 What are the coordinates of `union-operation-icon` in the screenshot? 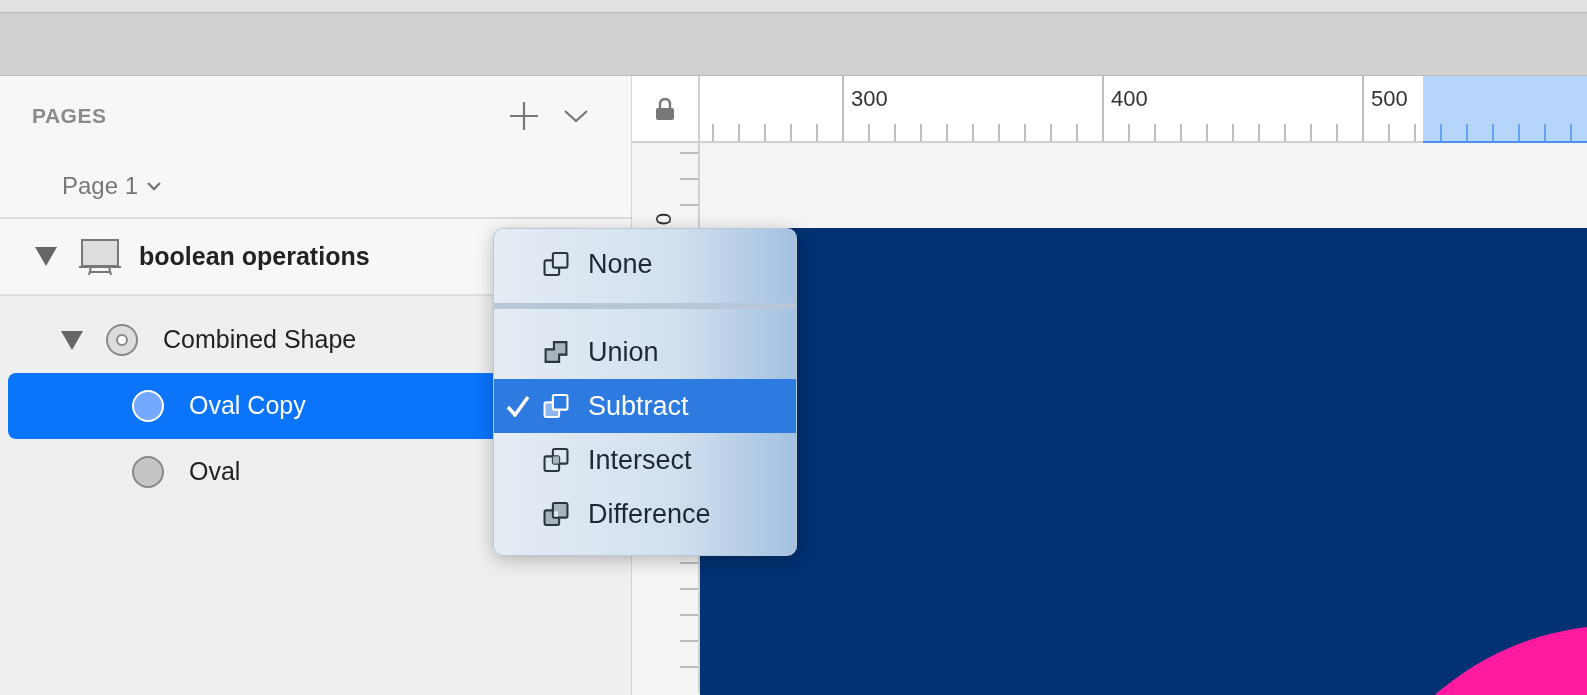 It's located at (556, 352).